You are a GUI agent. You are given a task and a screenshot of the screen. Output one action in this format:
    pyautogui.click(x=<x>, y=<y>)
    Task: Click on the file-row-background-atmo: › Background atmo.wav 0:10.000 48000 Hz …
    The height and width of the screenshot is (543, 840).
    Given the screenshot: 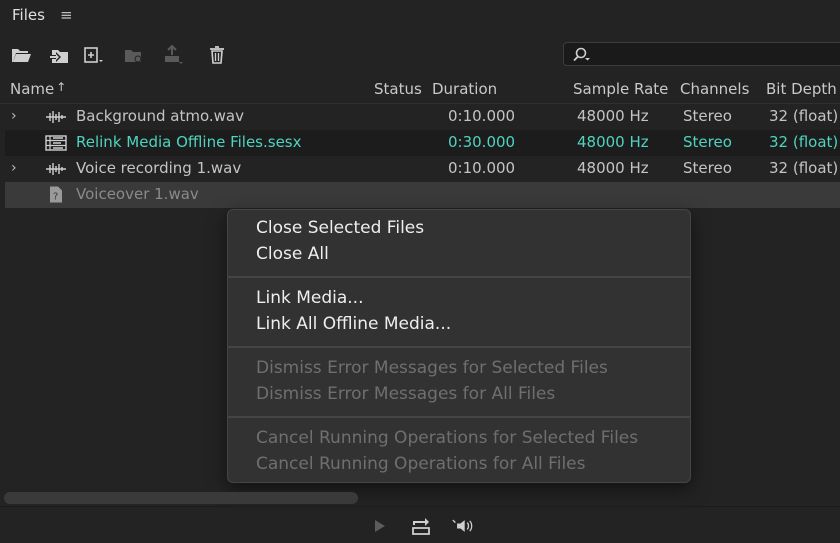 What is the action you would take?
    pyautogui.click(x=422, y=117)
    